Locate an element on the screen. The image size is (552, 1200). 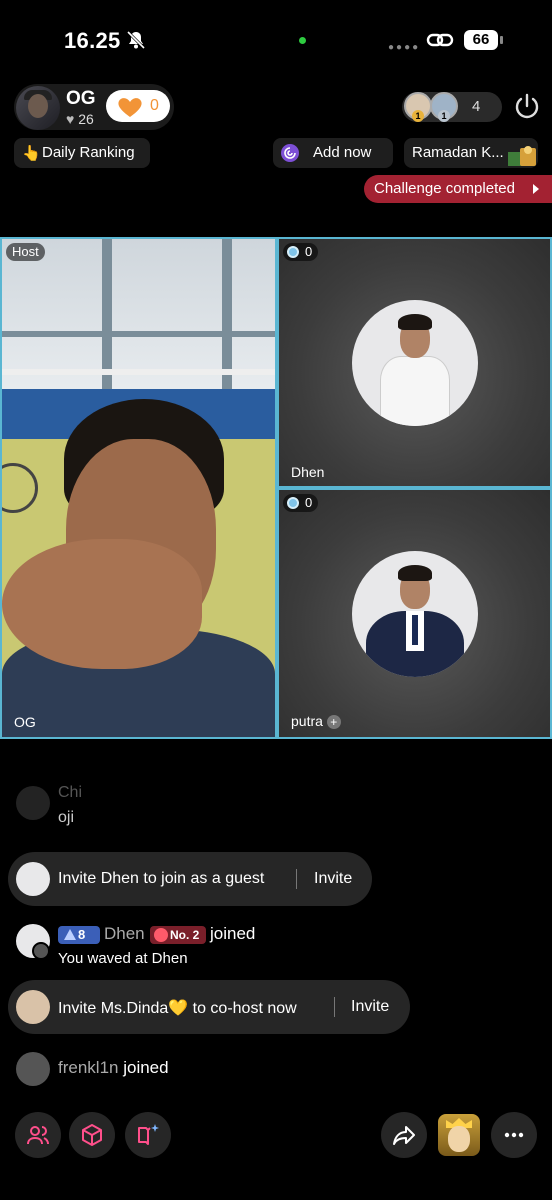
gift-button is located at coordinates (459, 1135).